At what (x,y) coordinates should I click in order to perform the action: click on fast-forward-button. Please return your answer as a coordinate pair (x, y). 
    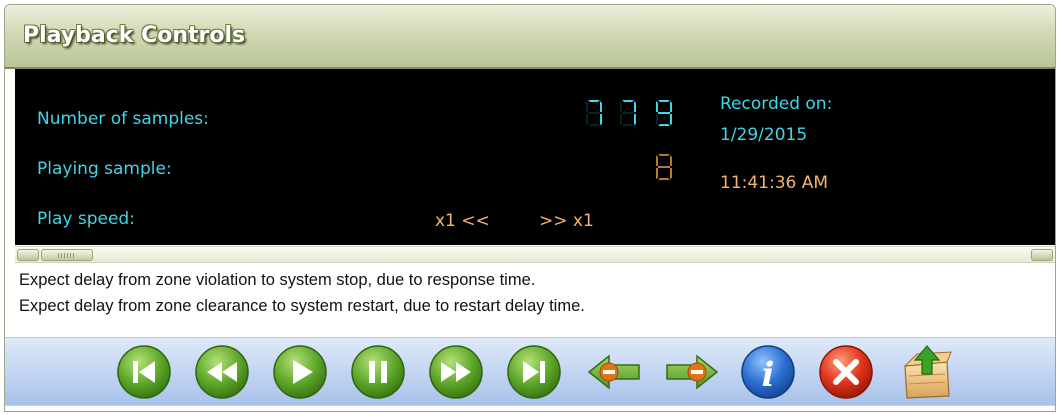
    Looking at the image, I should click on (456, 372).